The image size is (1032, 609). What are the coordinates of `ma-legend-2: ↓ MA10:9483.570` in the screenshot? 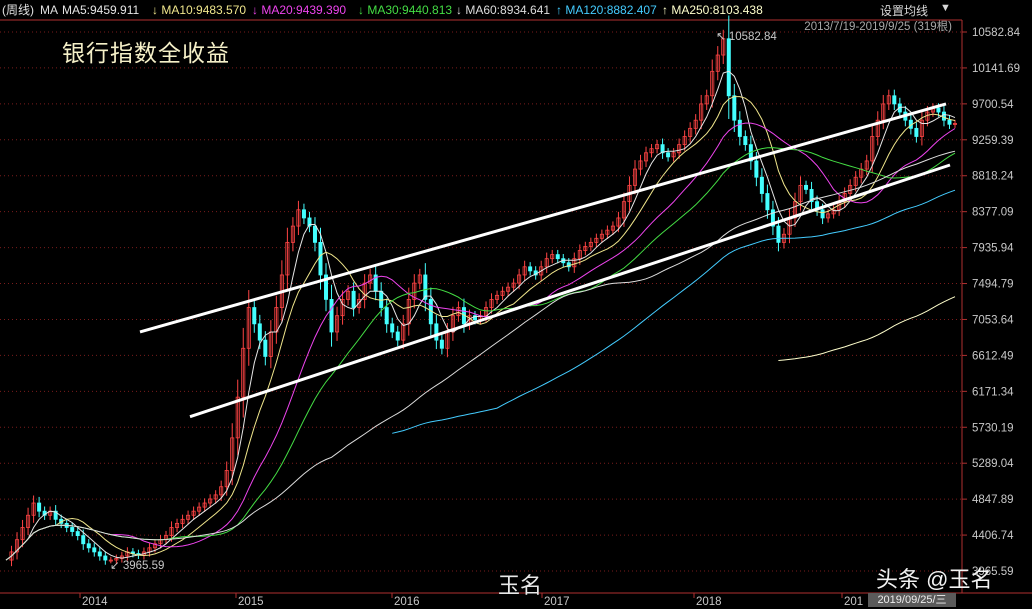 It's located at (199, 10).